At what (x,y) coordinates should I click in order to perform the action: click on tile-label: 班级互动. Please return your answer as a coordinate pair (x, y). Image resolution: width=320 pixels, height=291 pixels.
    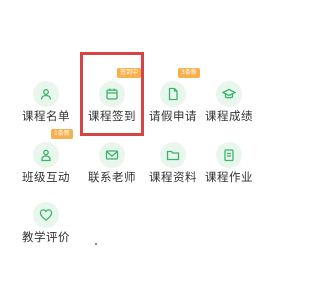
    Looking at the image, I should click on (46, 177).